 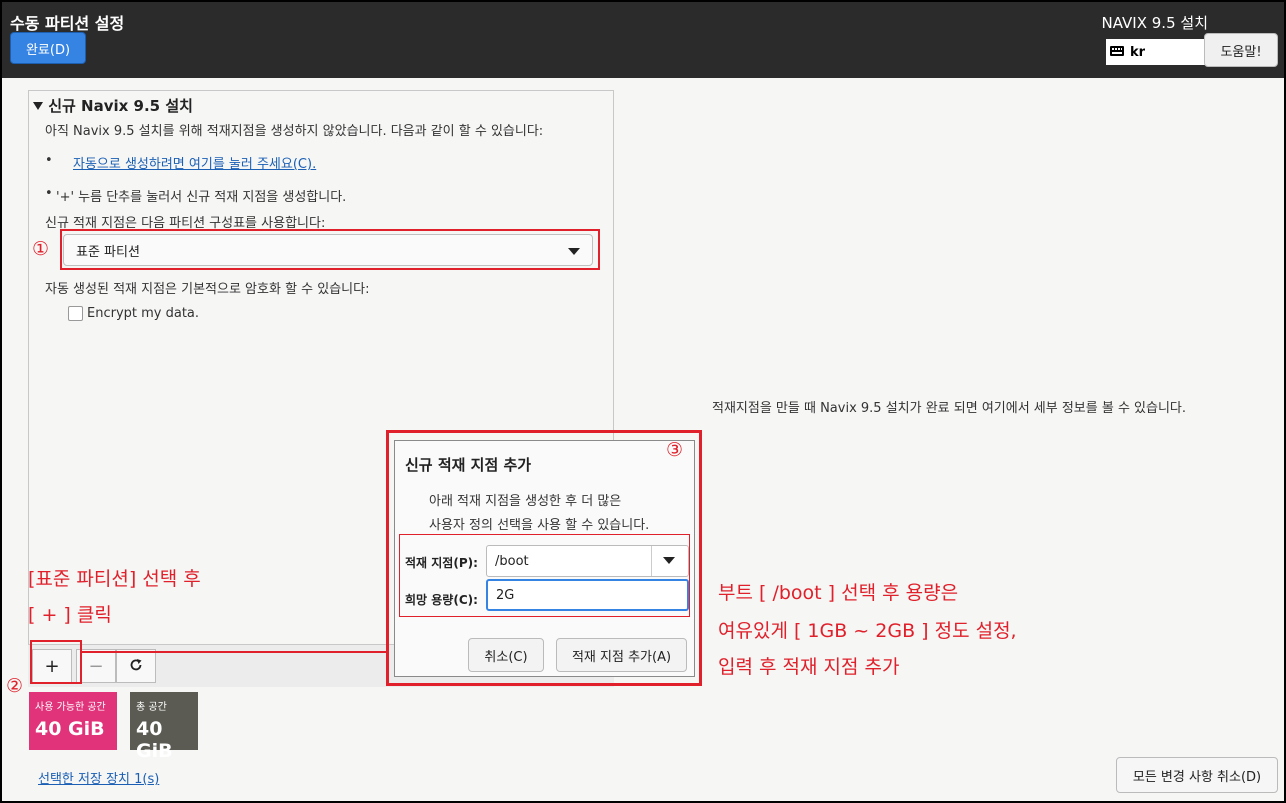 I want to click on dropdown-arrow-icon, so click(x=669, y=560).